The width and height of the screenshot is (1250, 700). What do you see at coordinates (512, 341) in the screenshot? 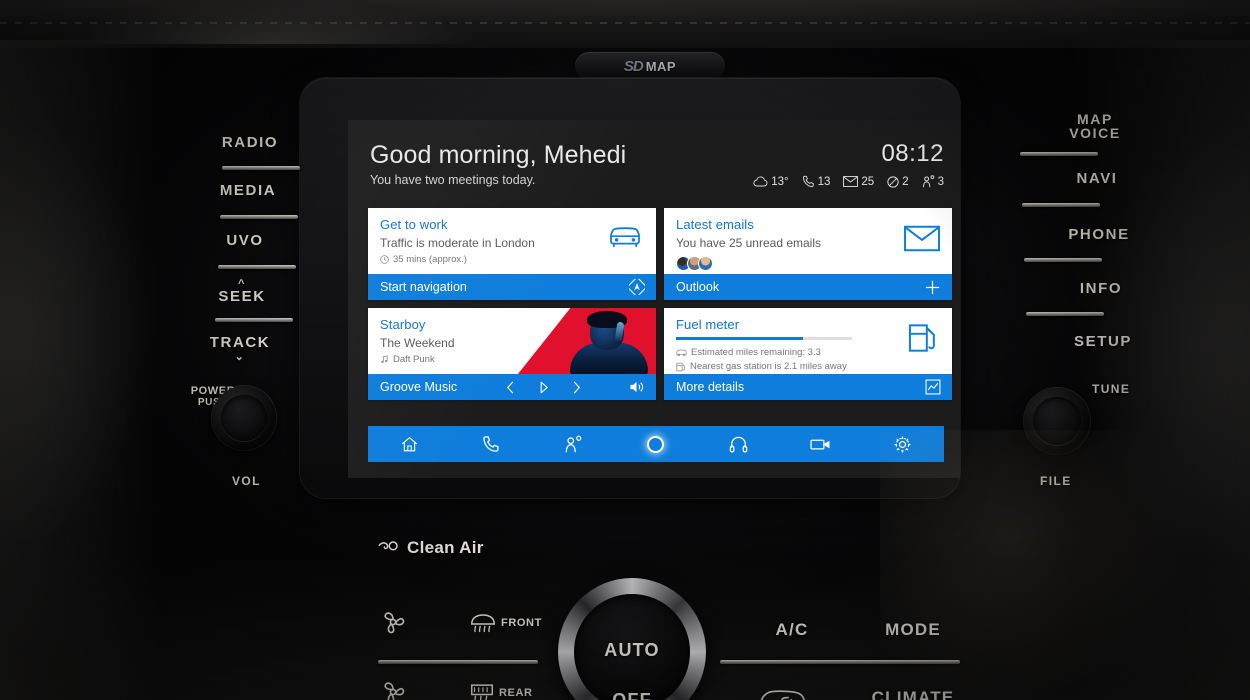
I see `tile-music-body: Starboy The Weekend Daft Punk` at bounding box center [512, 341].